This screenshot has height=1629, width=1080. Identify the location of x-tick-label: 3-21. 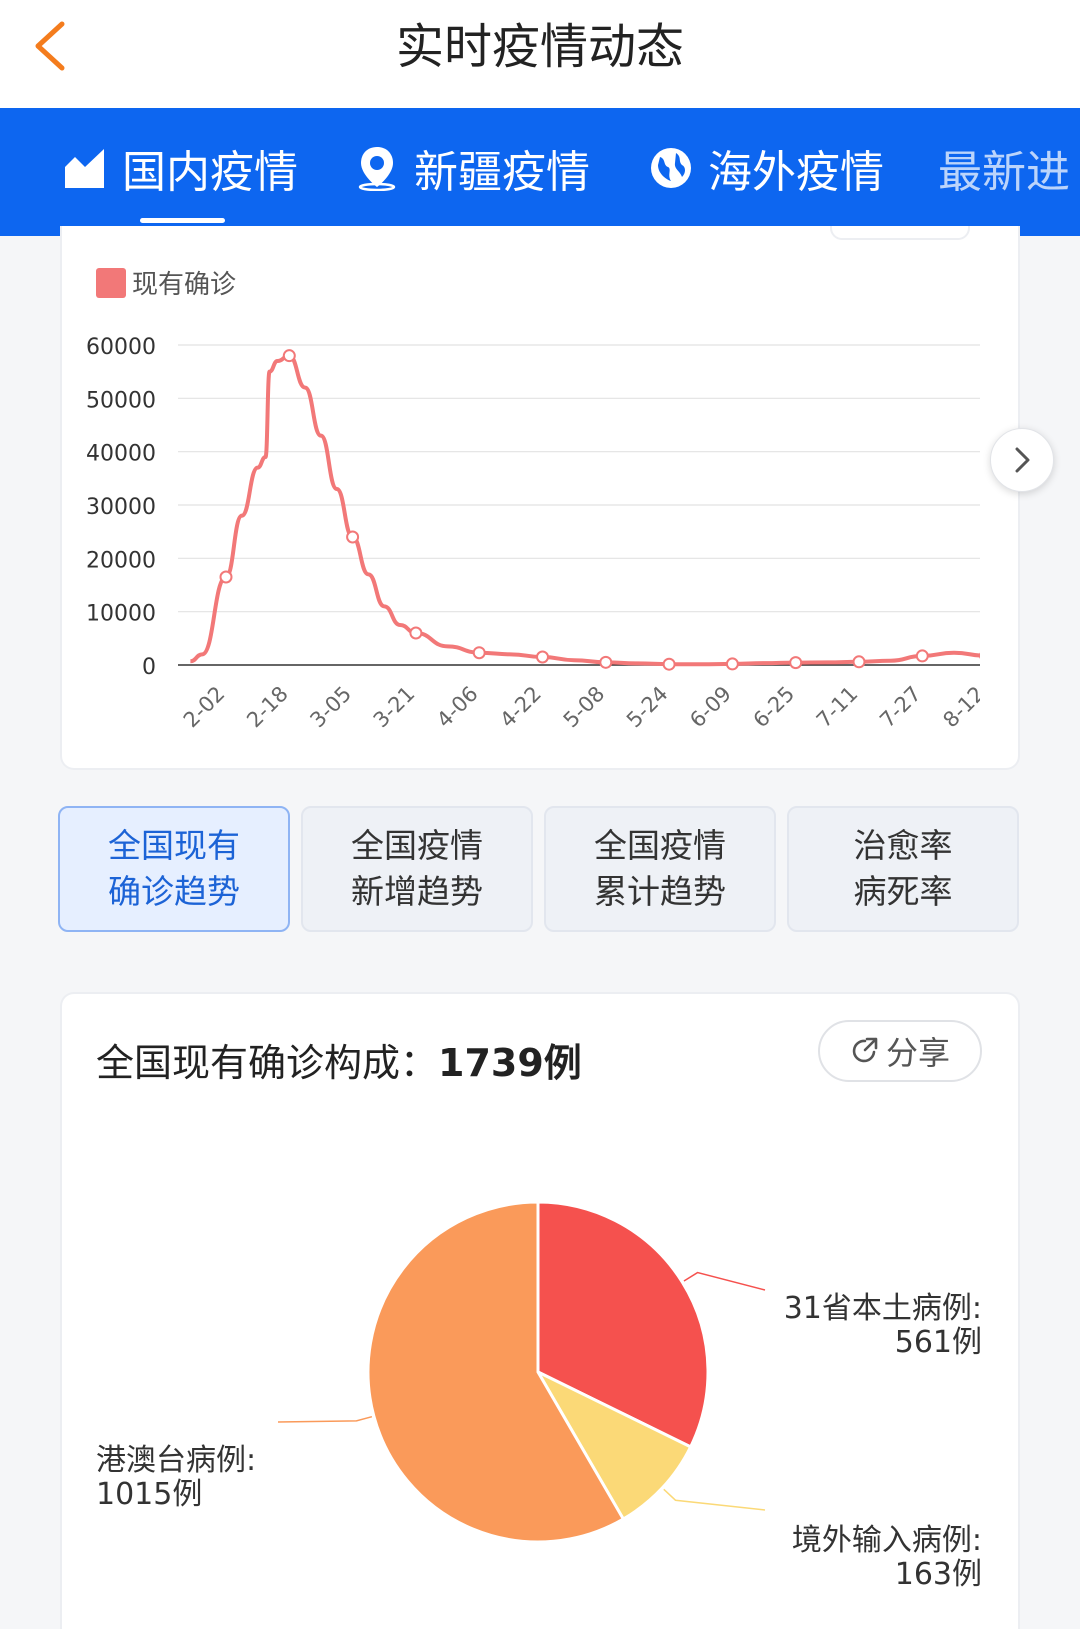
(394, 707).